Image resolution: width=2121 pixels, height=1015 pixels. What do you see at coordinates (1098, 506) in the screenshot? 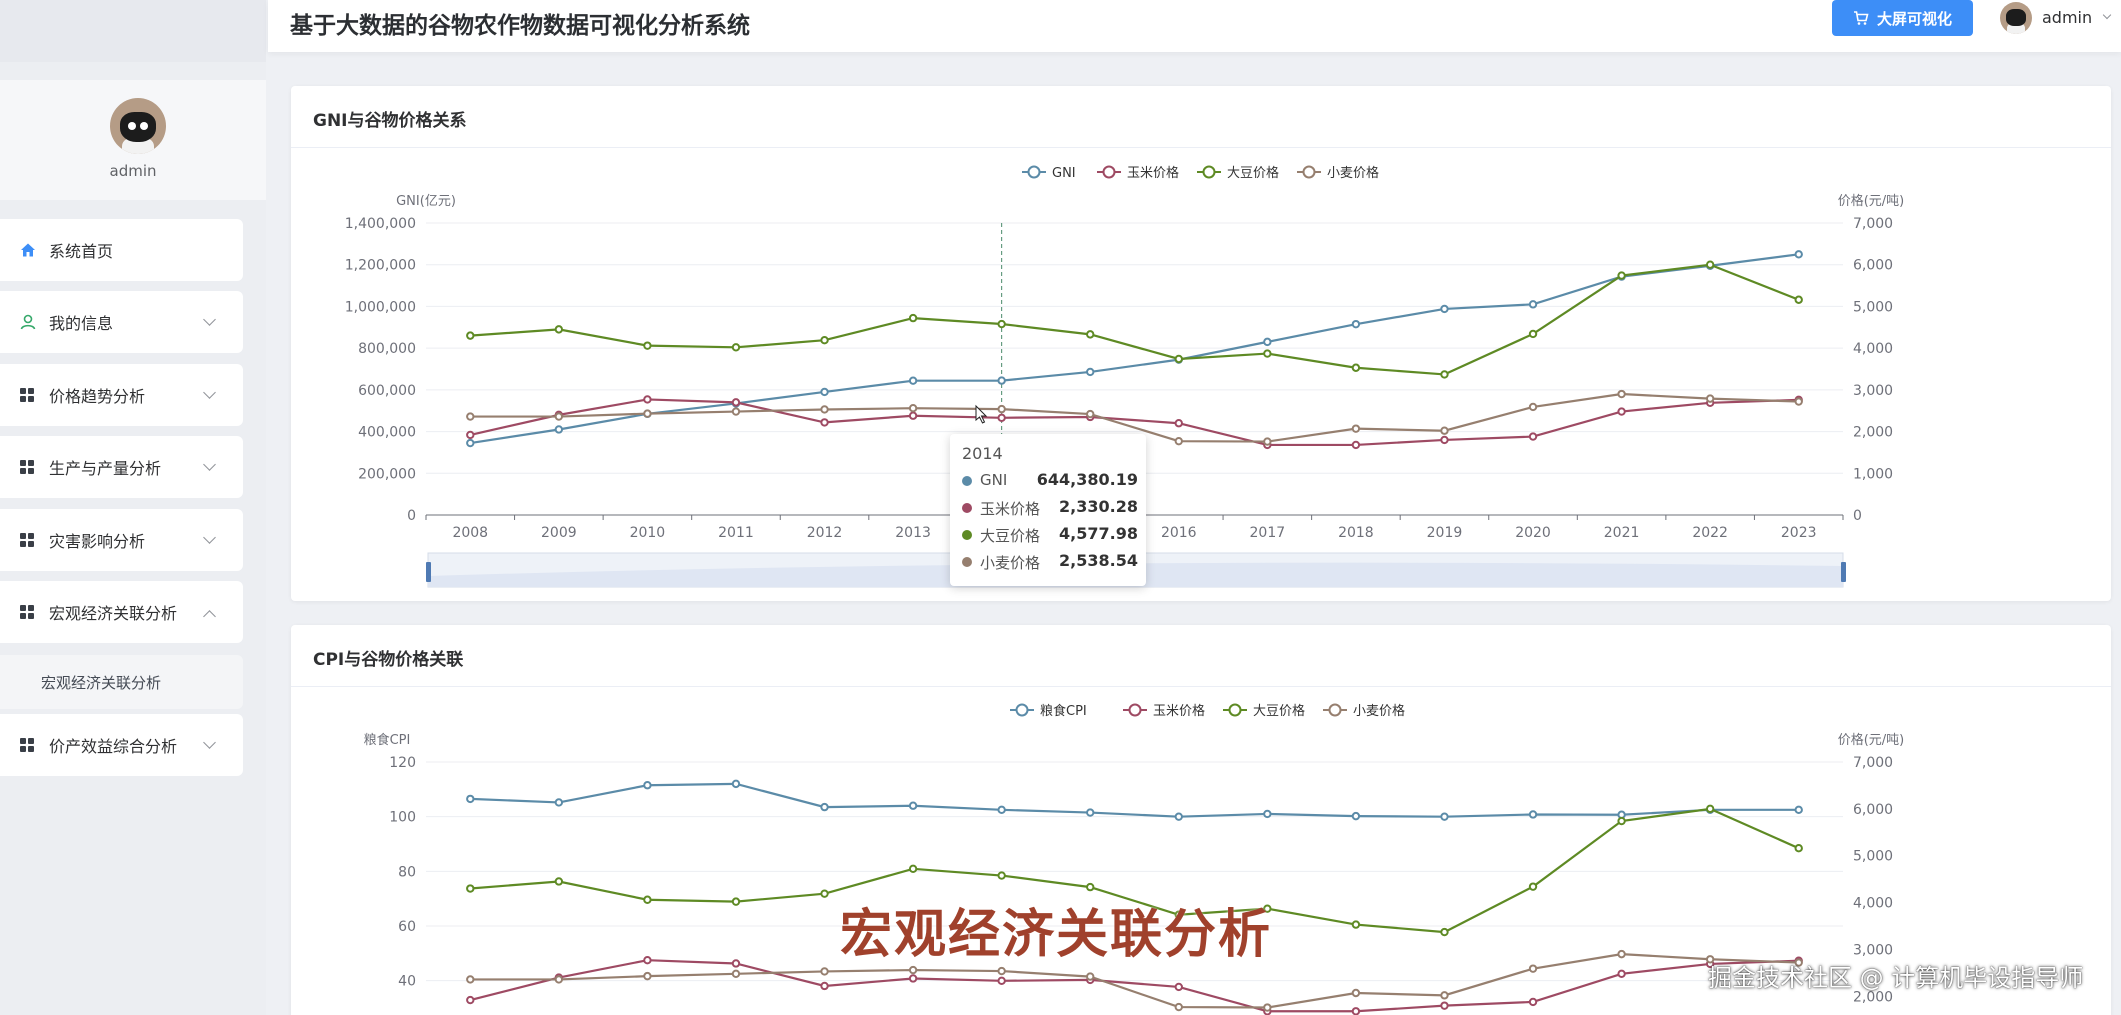
I see `tooltip-series-value: 2,330.28` at bounding box center [1098, 506].